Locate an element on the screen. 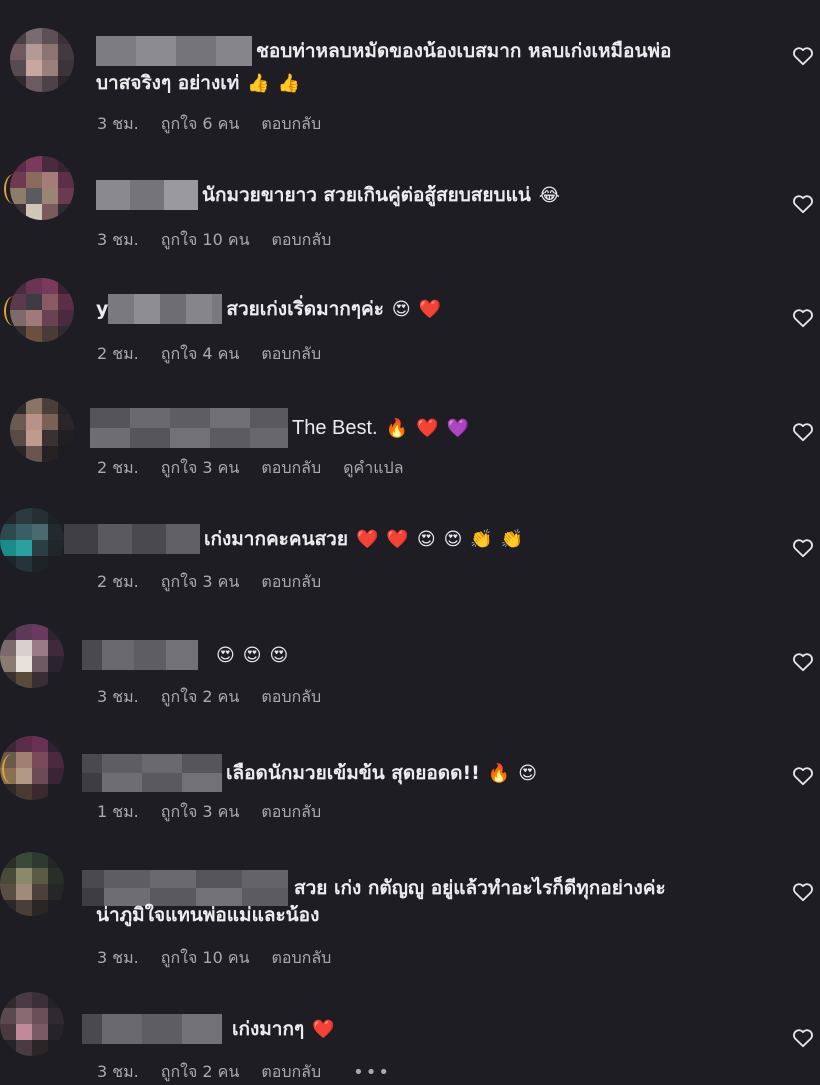  emoji: 💜 is located at coordinates (457, 428).